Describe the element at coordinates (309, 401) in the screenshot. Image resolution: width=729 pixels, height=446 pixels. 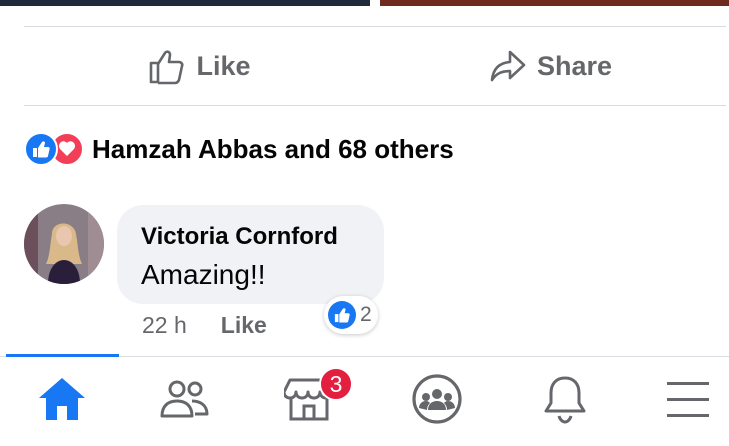
I see `tab-marketplace: 3` at that location.